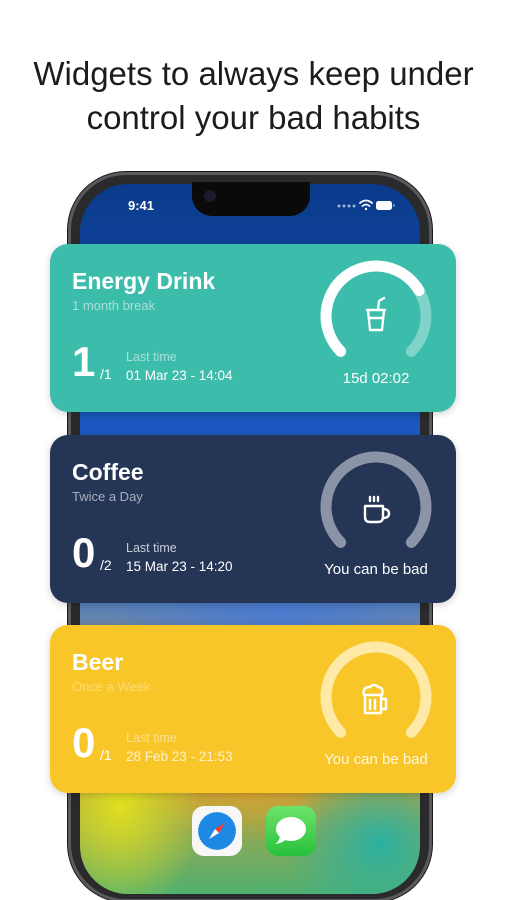  I want to click on beer-mug-icon, so click(375, 699).